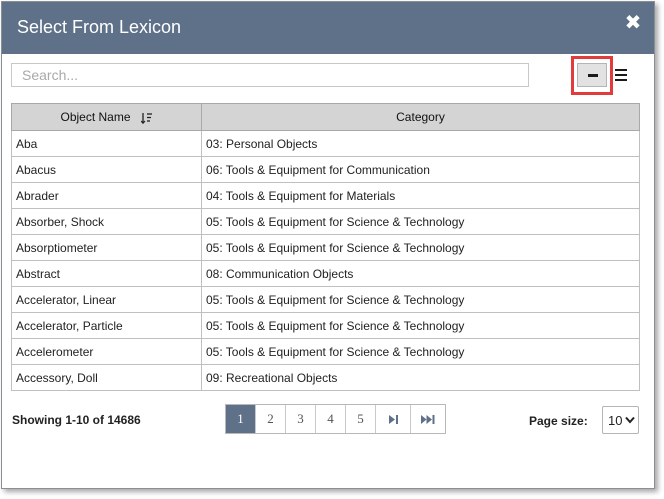  Describe the element at coordinates (420, 377) in the screenshot. I see `cell-category: 09: Recreational Objects` at that location.